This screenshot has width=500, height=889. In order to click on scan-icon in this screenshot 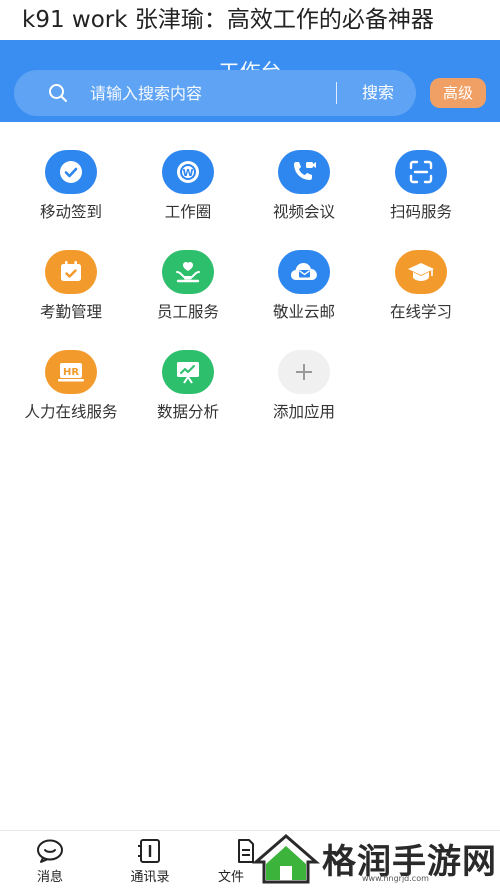, I will do `click(421, 172)`.